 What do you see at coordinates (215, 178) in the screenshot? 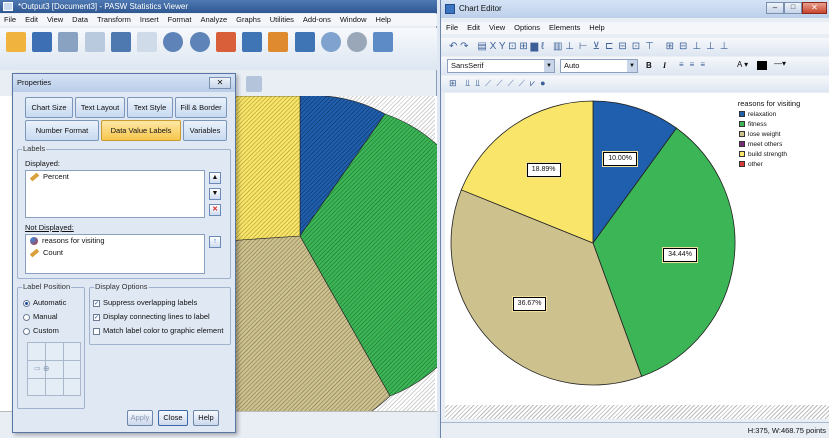
I see `move-up-button: ▲` at bounding box center [215, 178].